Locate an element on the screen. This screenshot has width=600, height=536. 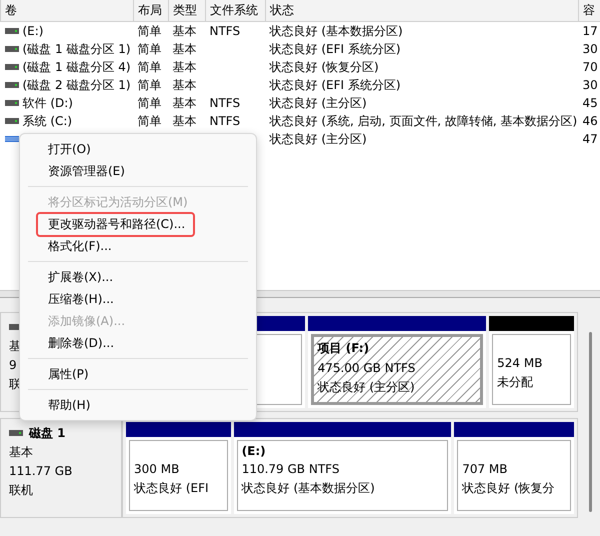
disk-info: 联机 is located at coordinates (21, 490).